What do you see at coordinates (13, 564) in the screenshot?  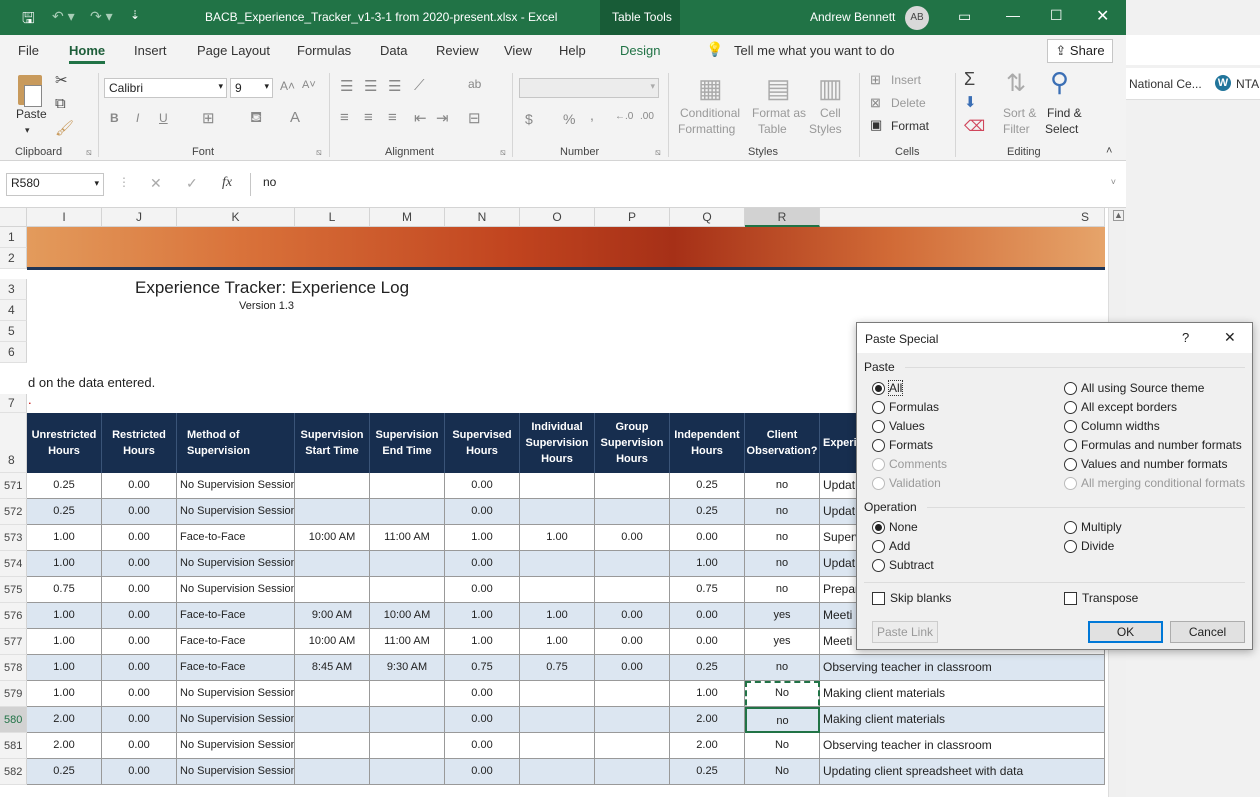 I see `row-header: 574` at bounding box center [13, 564].